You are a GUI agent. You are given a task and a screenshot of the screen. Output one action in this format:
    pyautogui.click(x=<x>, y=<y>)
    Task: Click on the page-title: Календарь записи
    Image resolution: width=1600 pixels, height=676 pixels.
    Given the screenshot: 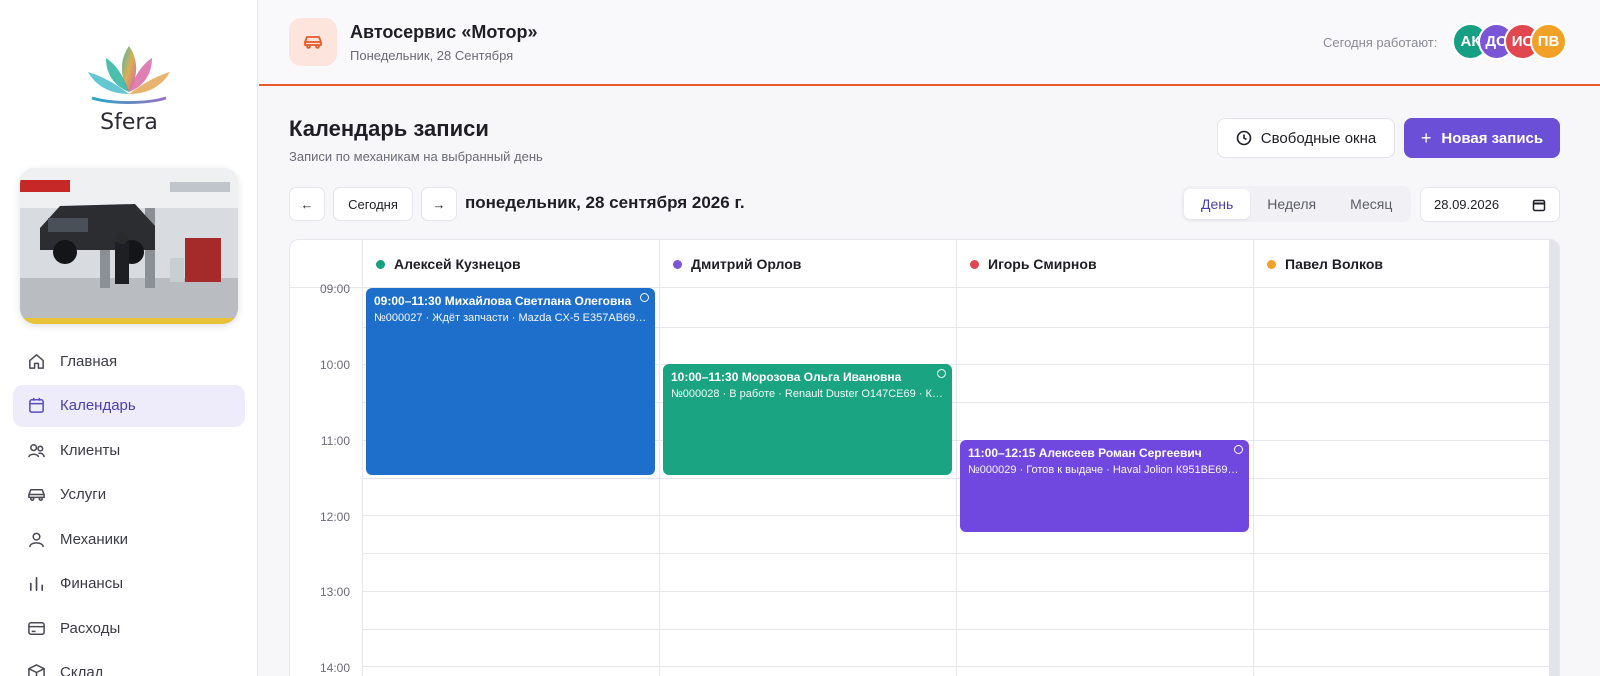 What is the action you would take?
    pyautogui.click(x=389, y=128)
    